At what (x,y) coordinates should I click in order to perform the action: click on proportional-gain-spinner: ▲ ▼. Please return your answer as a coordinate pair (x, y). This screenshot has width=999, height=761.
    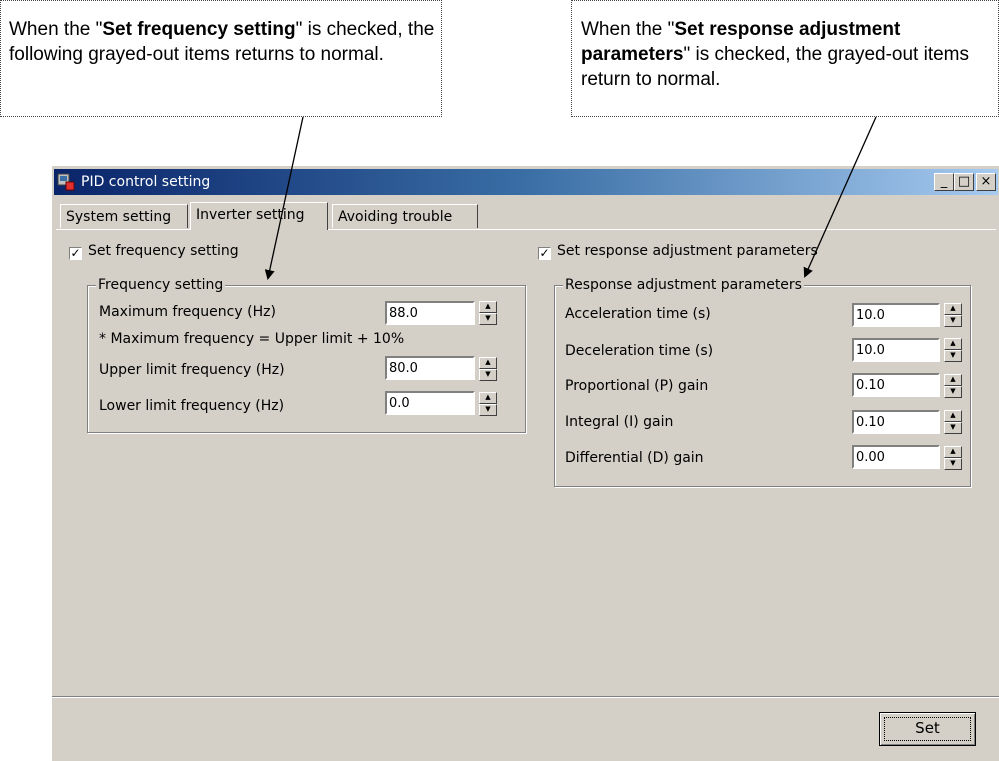
    Looking at the image, I should click on (953, 386).